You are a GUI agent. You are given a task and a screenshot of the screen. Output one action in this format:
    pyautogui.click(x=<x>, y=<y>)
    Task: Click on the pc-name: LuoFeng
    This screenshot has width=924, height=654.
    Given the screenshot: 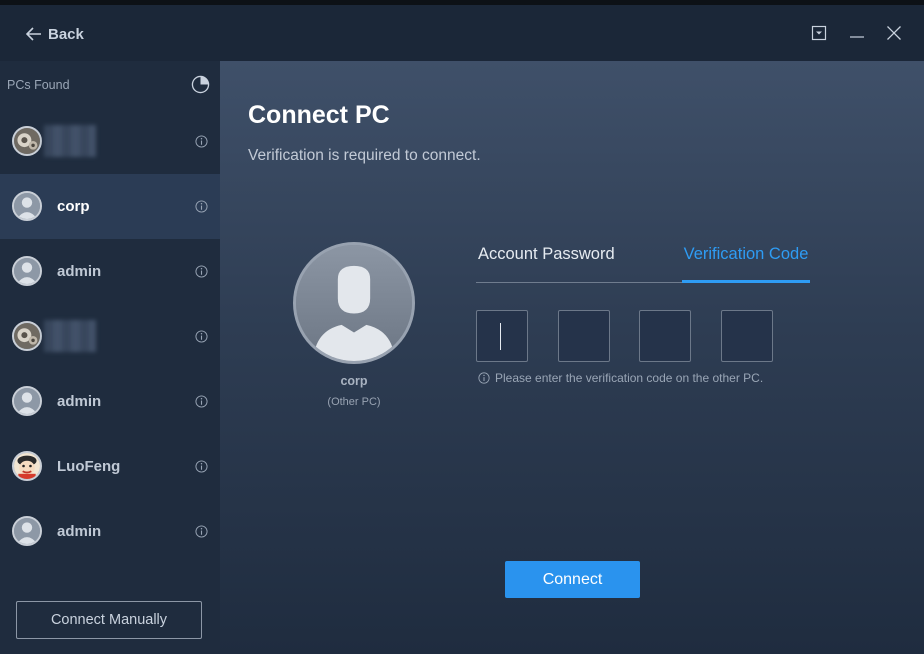 What is the action you would take?
    pyautogui.click(x=89, y=466)
    